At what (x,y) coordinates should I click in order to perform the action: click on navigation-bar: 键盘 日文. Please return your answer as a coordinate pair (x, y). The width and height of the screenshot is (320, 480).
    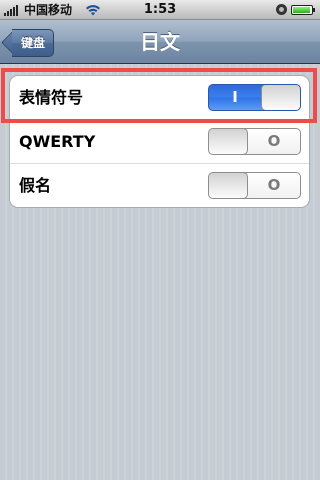
    Looking at the image, I should click on (160, 42).